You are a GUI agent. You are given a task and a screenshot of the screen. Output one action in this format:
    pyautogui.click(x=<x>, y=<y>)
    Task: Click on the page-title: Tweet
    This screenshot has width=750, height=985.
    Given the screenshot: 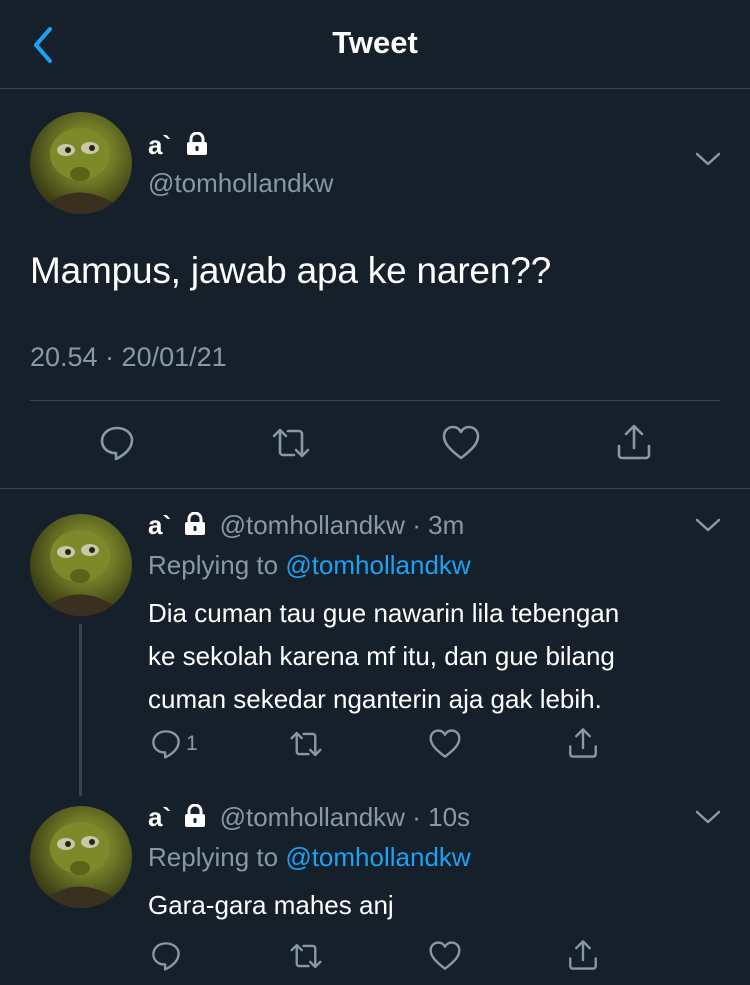 What is the action you would take?
    pyautogui.click(x=375, y=42)
    